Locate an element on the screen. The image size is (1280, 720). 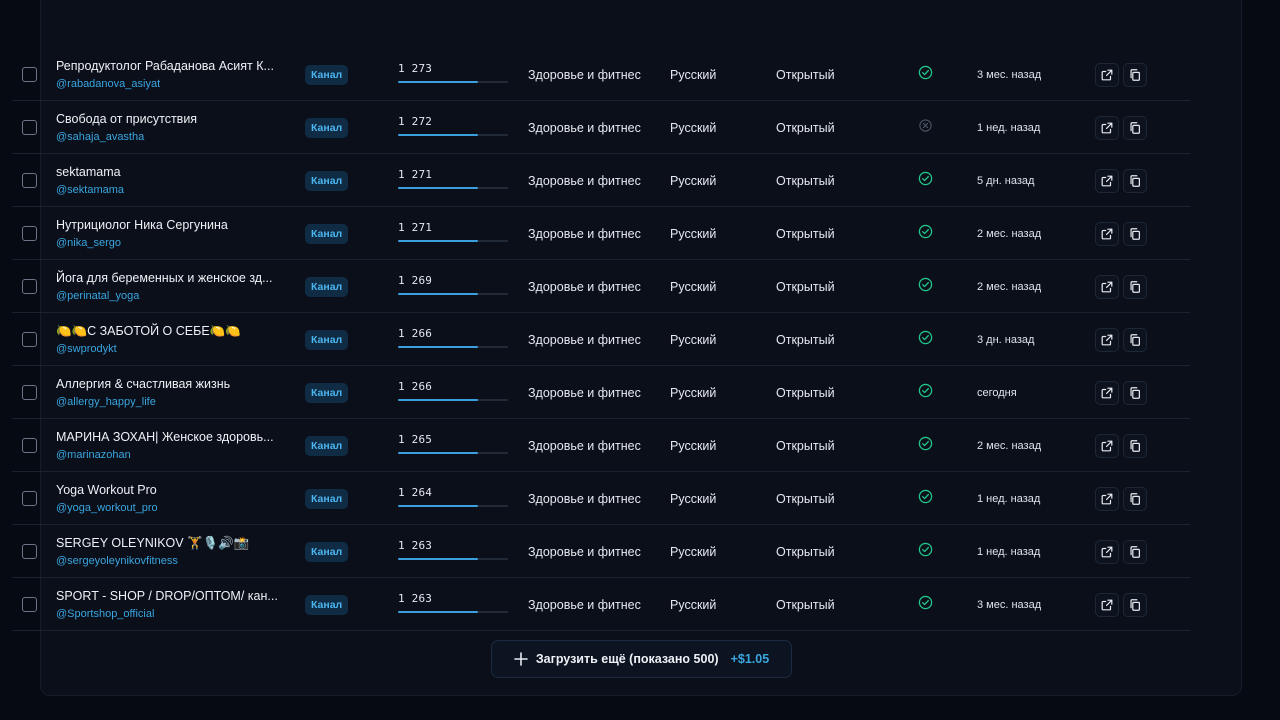
subscribers-count: 1 265 is located at coordinates (415, 439).